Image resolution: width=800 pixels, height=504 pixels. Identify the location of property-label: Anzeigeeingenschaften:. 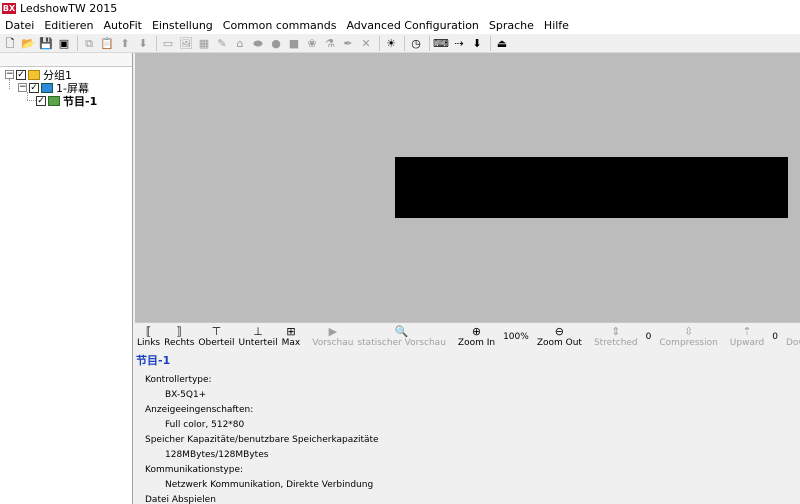
(199, 410).